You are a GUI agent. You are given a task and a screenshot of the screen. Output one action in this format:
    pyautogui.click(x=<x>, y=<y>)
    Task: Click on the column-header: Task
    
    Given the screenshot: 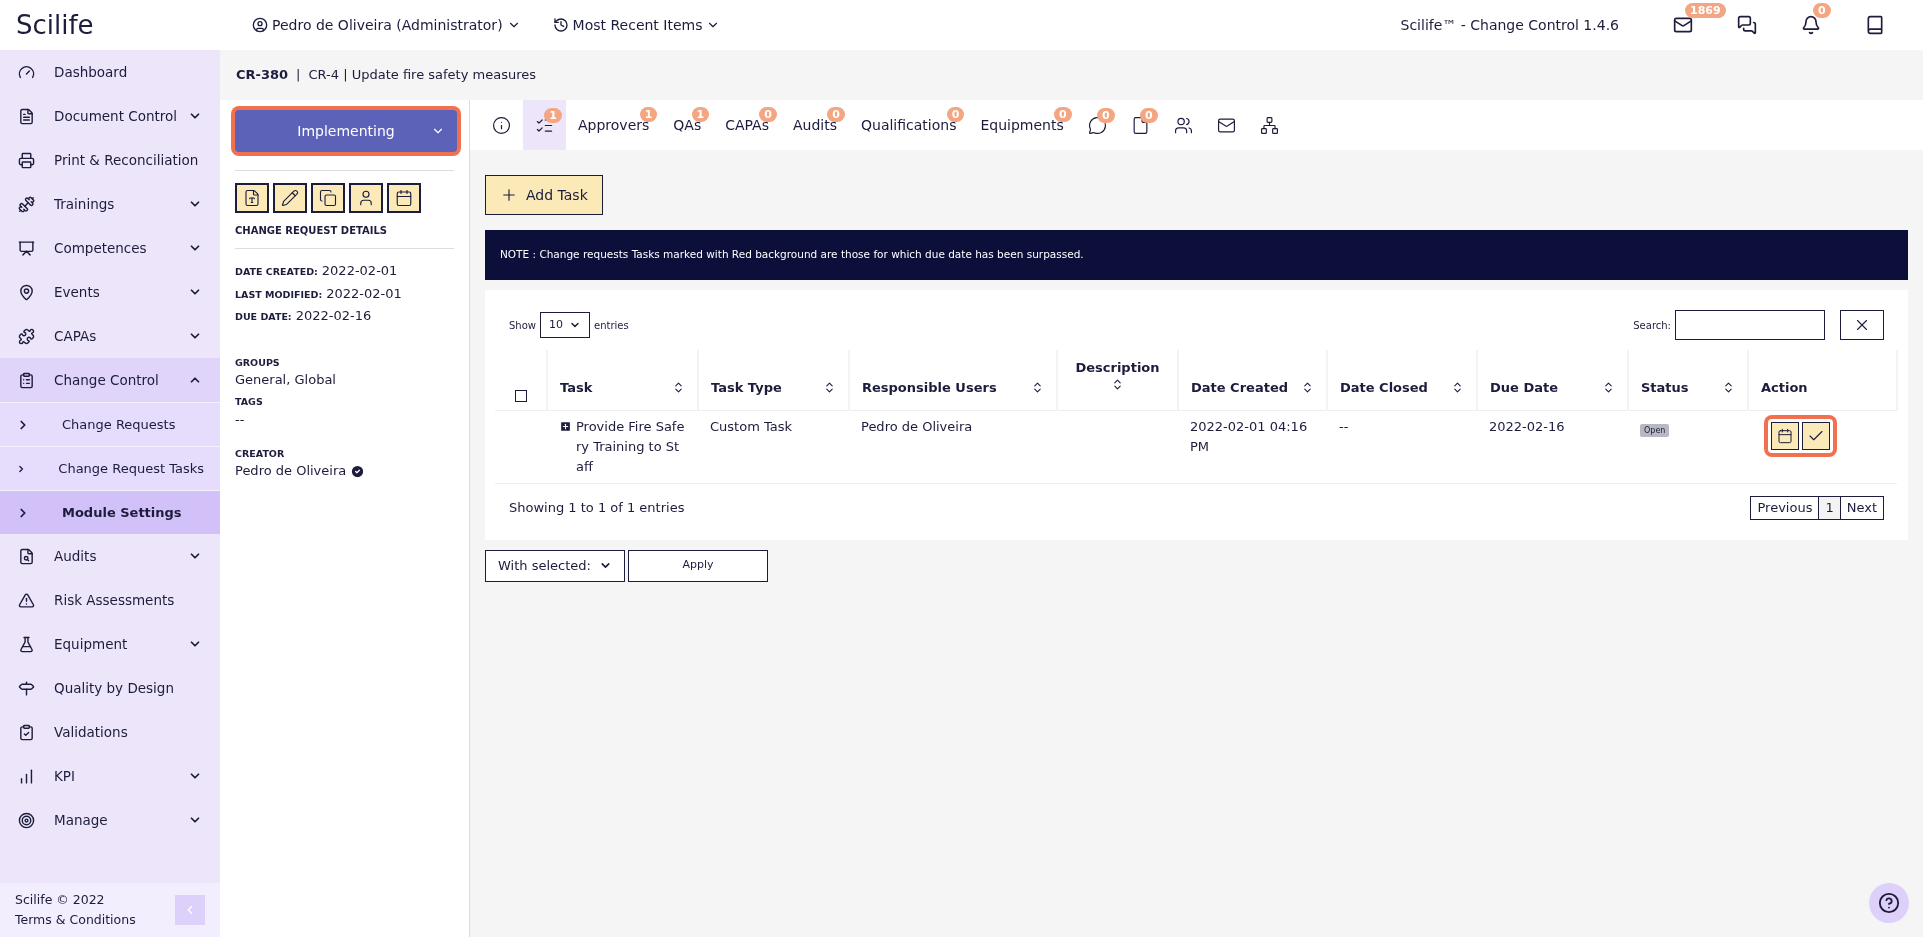 What is the action you would take?
    pyautogui.click(x=576, y=388)
    